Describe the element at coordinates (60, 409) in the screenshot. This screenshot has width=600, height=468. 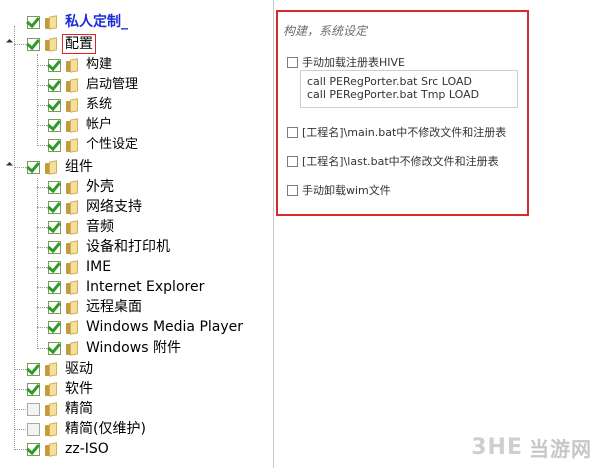
I see `tree-item-slim: 精简` at that location.